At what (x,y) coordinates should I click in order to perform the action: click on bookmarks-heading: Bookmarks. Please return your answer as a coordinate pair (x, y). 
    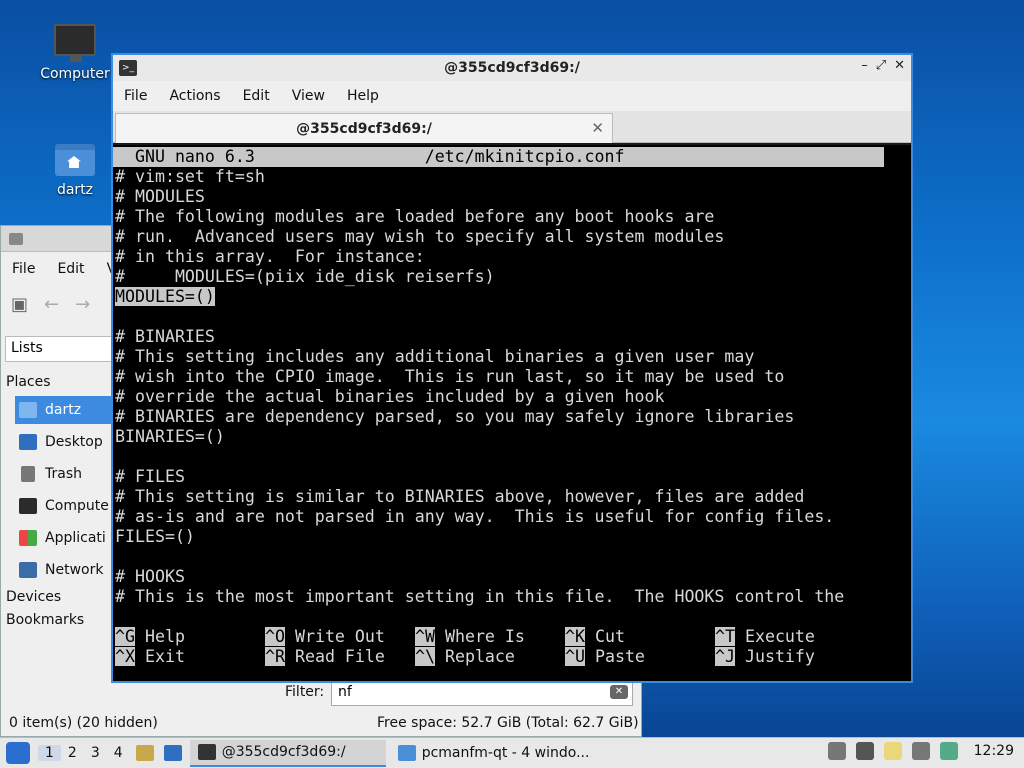
    Looking at the image, I should click on (45, 620).